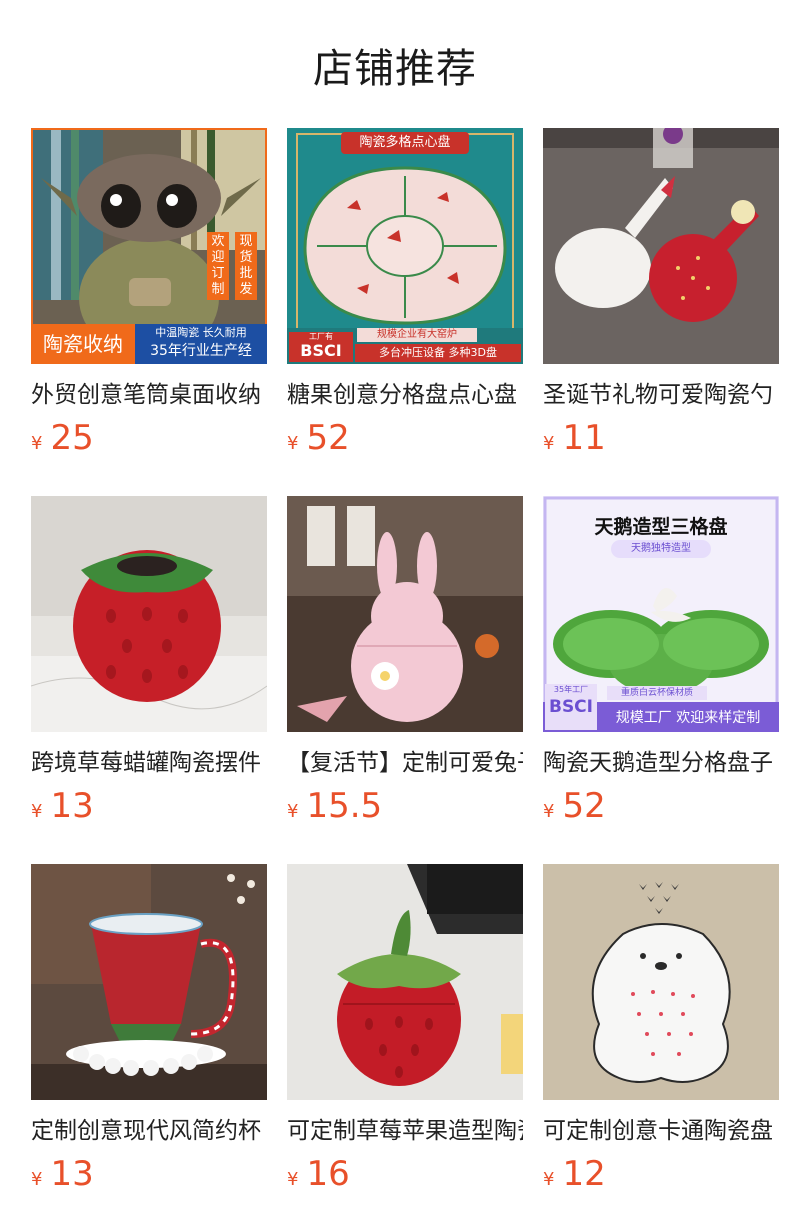  Describe the element at coordinates (661, 1131) in the screenshot. I see `product-name: 可定制创意卡通陶瓷盘` at that location.